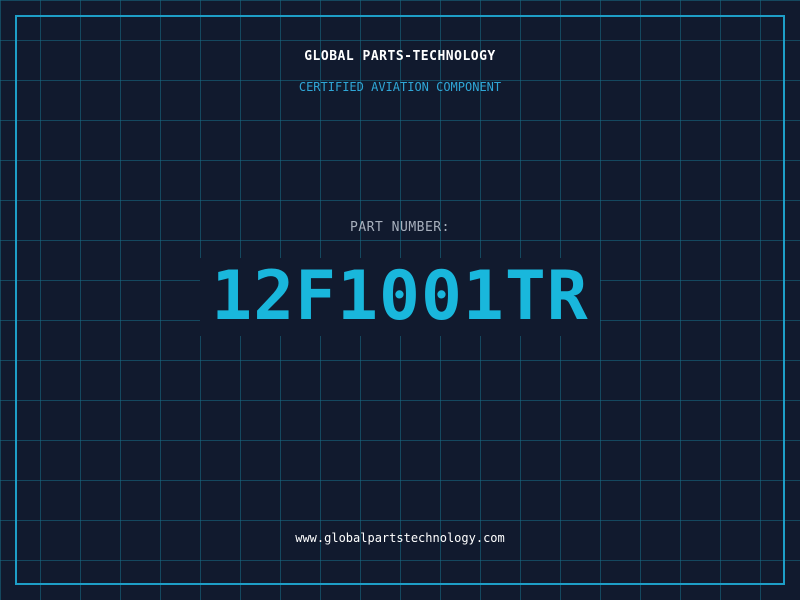 This screenshot has height=600, width=800. What do you see at coordinates (400, 87) in the screenshot?
I see `tagline: CERTIFIED AVIATION COMPONENT` at bounding box center [400, 87].